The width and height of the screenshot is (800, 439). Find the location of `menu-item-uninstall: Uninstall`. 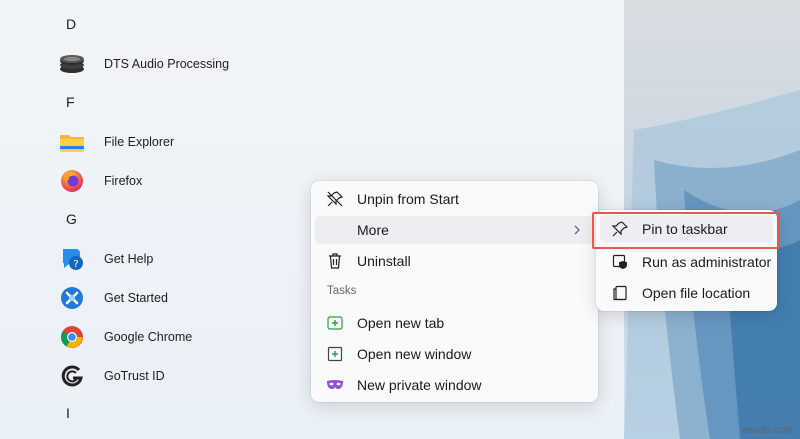

menu-item-uninstall: Uninstall is located at coordinates (454, 261).